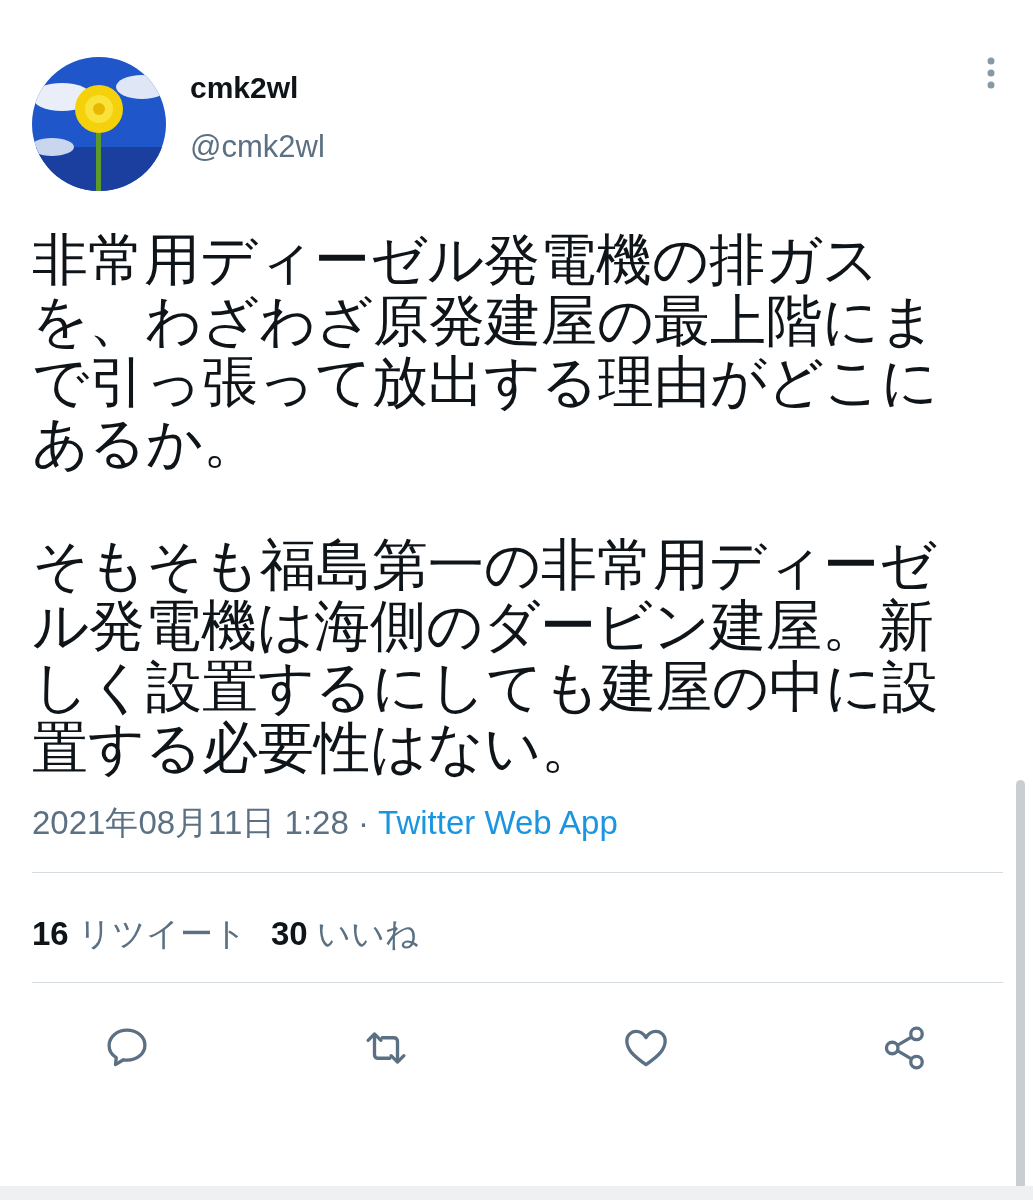 This screenshot has width=1033, height=1200. Describe the element at coordinates (991, 73) in the screenshot. I see `more-icon` at that location.